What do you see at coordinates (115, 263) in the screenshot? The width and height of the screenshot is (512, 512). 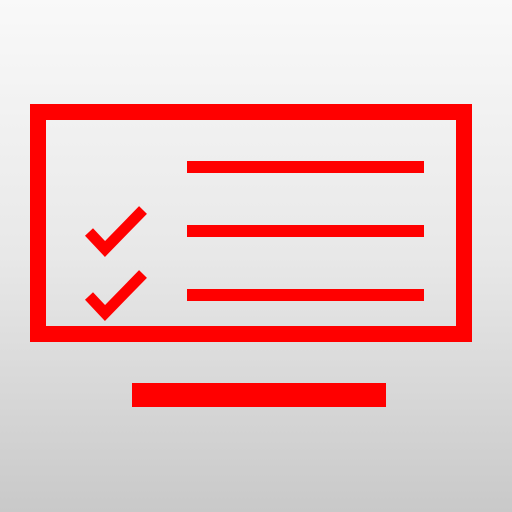 I see `checkmarks` at bounding box center [115, 263].